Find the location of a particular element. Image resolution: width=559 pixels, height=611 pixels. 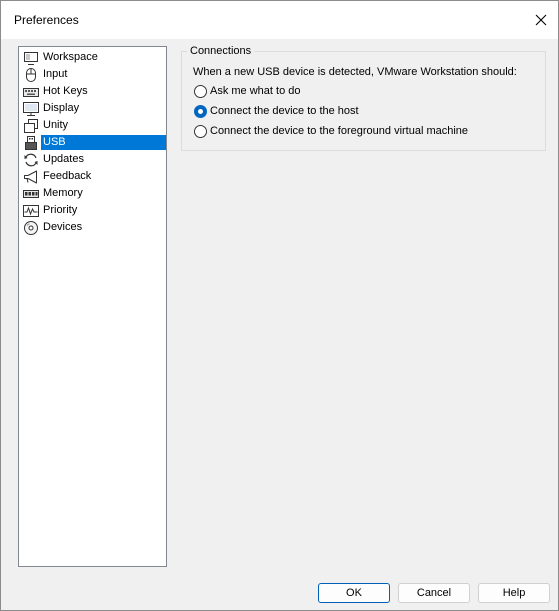

nav-item-hot-keys: Hot Keys is located at coordinates (56, 91).